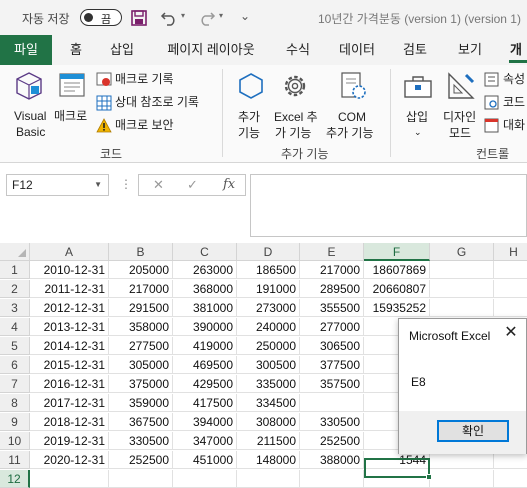 Image resolution: width=527 pixels, height=488 pixels. I want to click on cell-a3: 2012-12-31, so click(69, 308).